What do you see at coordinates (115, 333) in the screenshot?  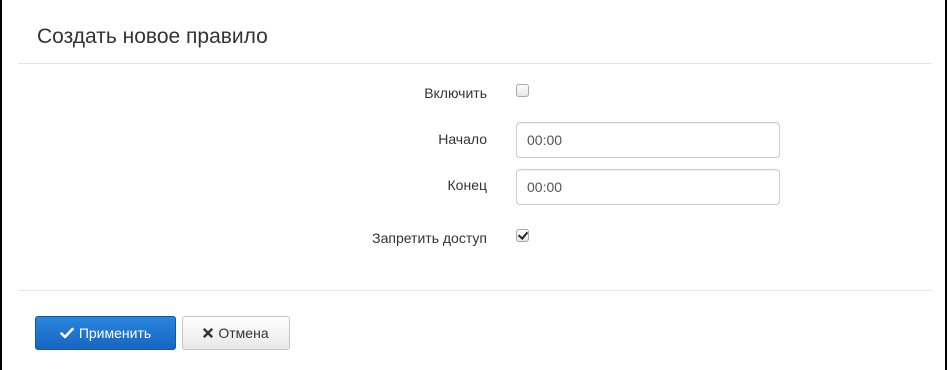 I see `apply-button-label: Применить` at bounding box center [115, 333].